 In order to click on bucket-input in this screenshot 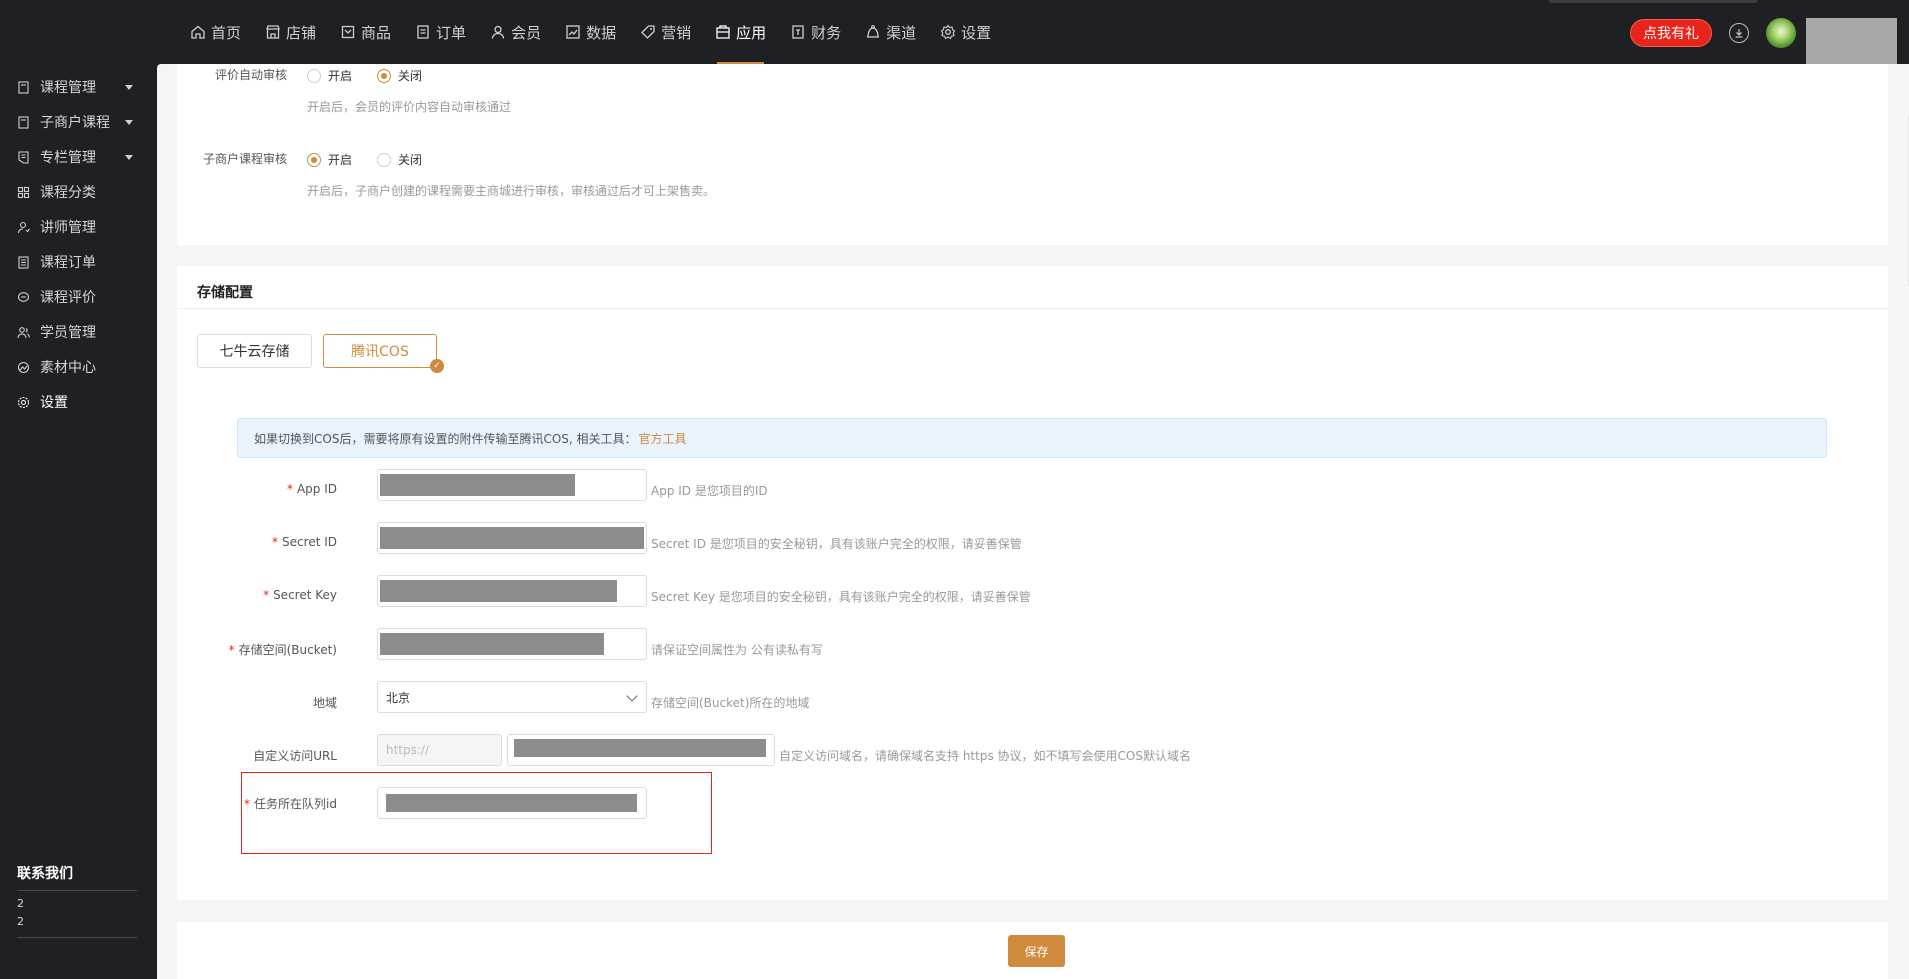, I will do `click(512, 644)`.